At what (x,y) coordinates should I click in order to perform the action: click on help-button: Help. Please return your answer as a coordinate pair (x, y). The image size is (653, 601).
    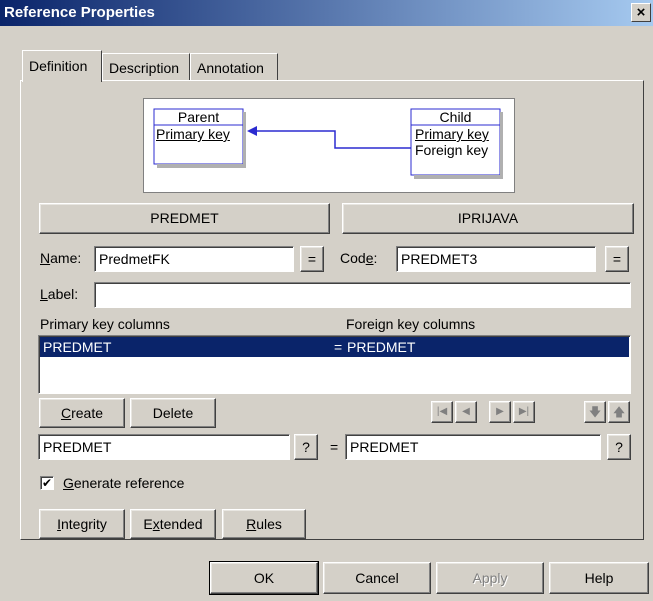
    Looking at the image, I should click on (599, 578).